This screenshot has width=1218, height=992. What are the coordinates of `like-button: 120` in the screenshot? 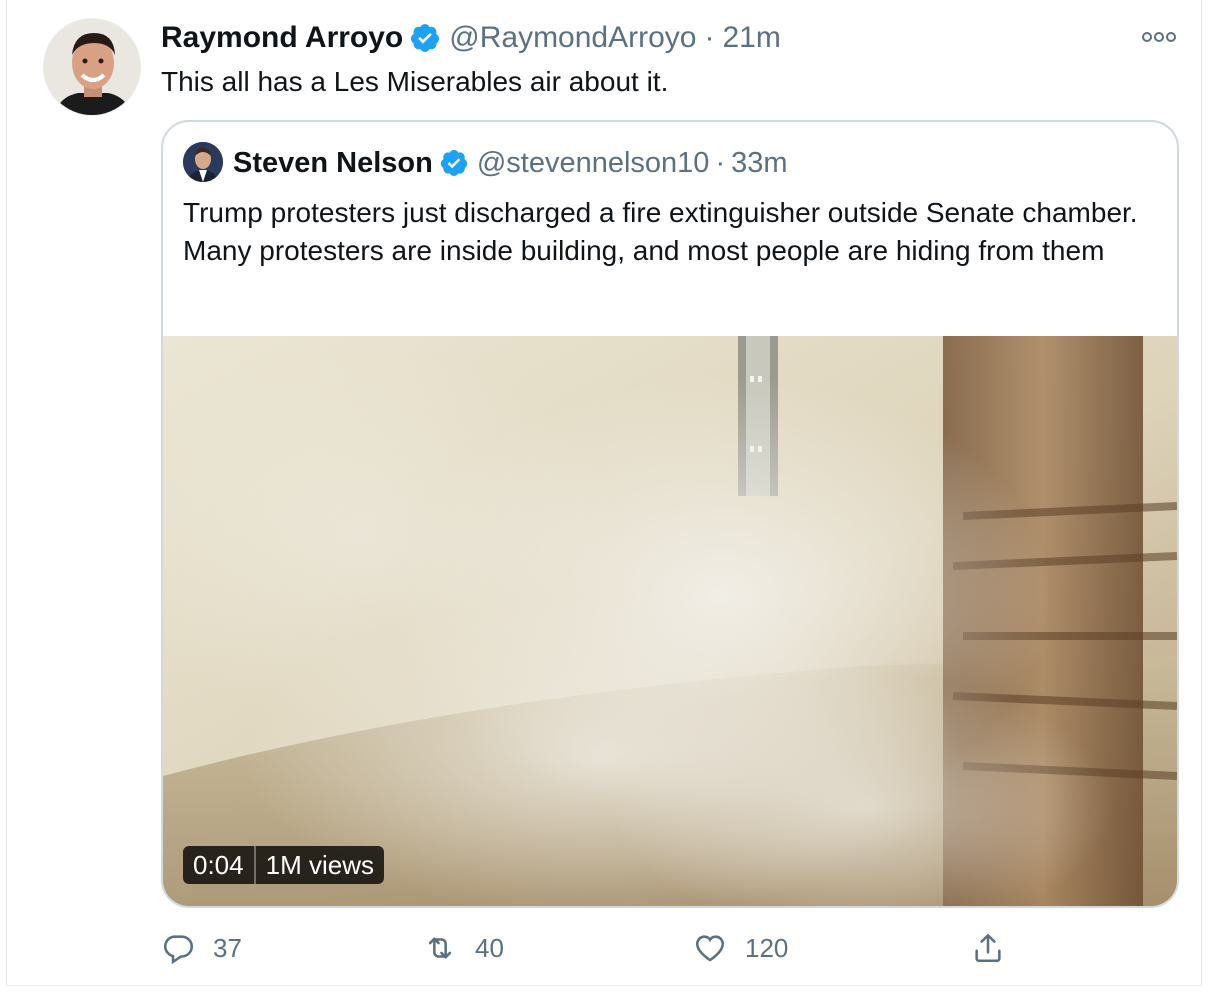 It's located at (740, 948).